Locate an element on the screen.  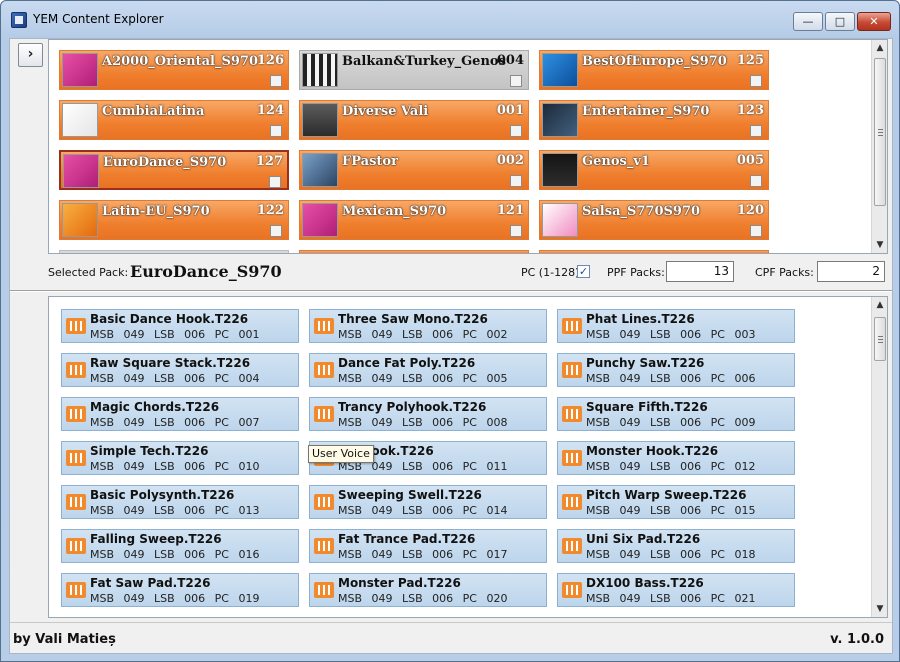
voice-name: Falling Sweep.T226 is located at coordinates (156, 539).